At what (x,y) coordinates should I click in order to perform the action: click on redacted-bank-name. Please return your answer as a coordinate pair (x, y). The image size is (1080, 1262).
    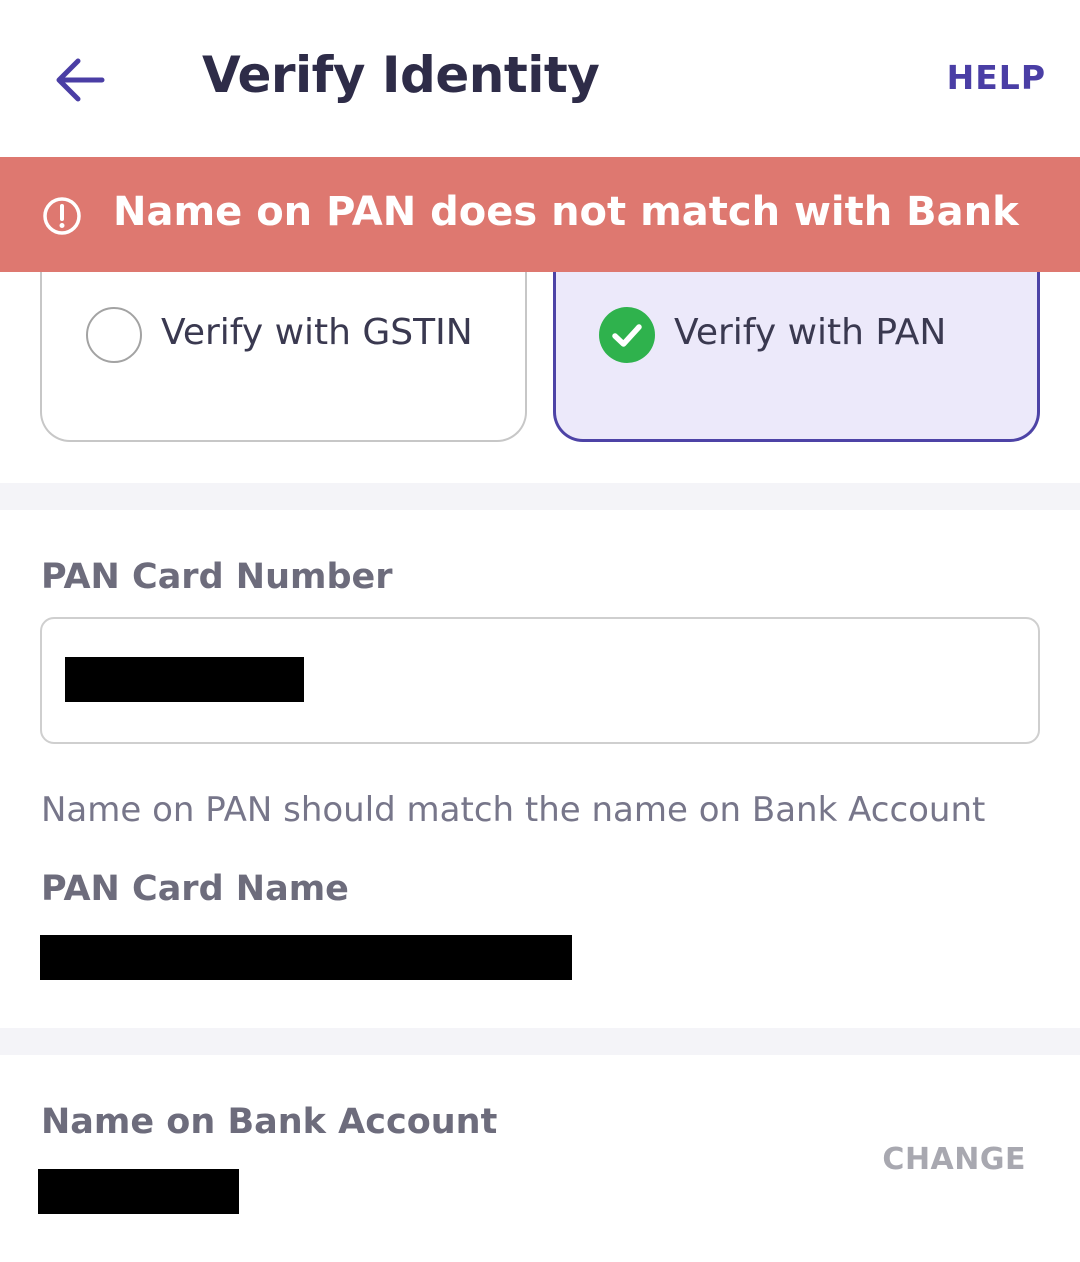
    Looking at the image, I should click on (138, 1191).